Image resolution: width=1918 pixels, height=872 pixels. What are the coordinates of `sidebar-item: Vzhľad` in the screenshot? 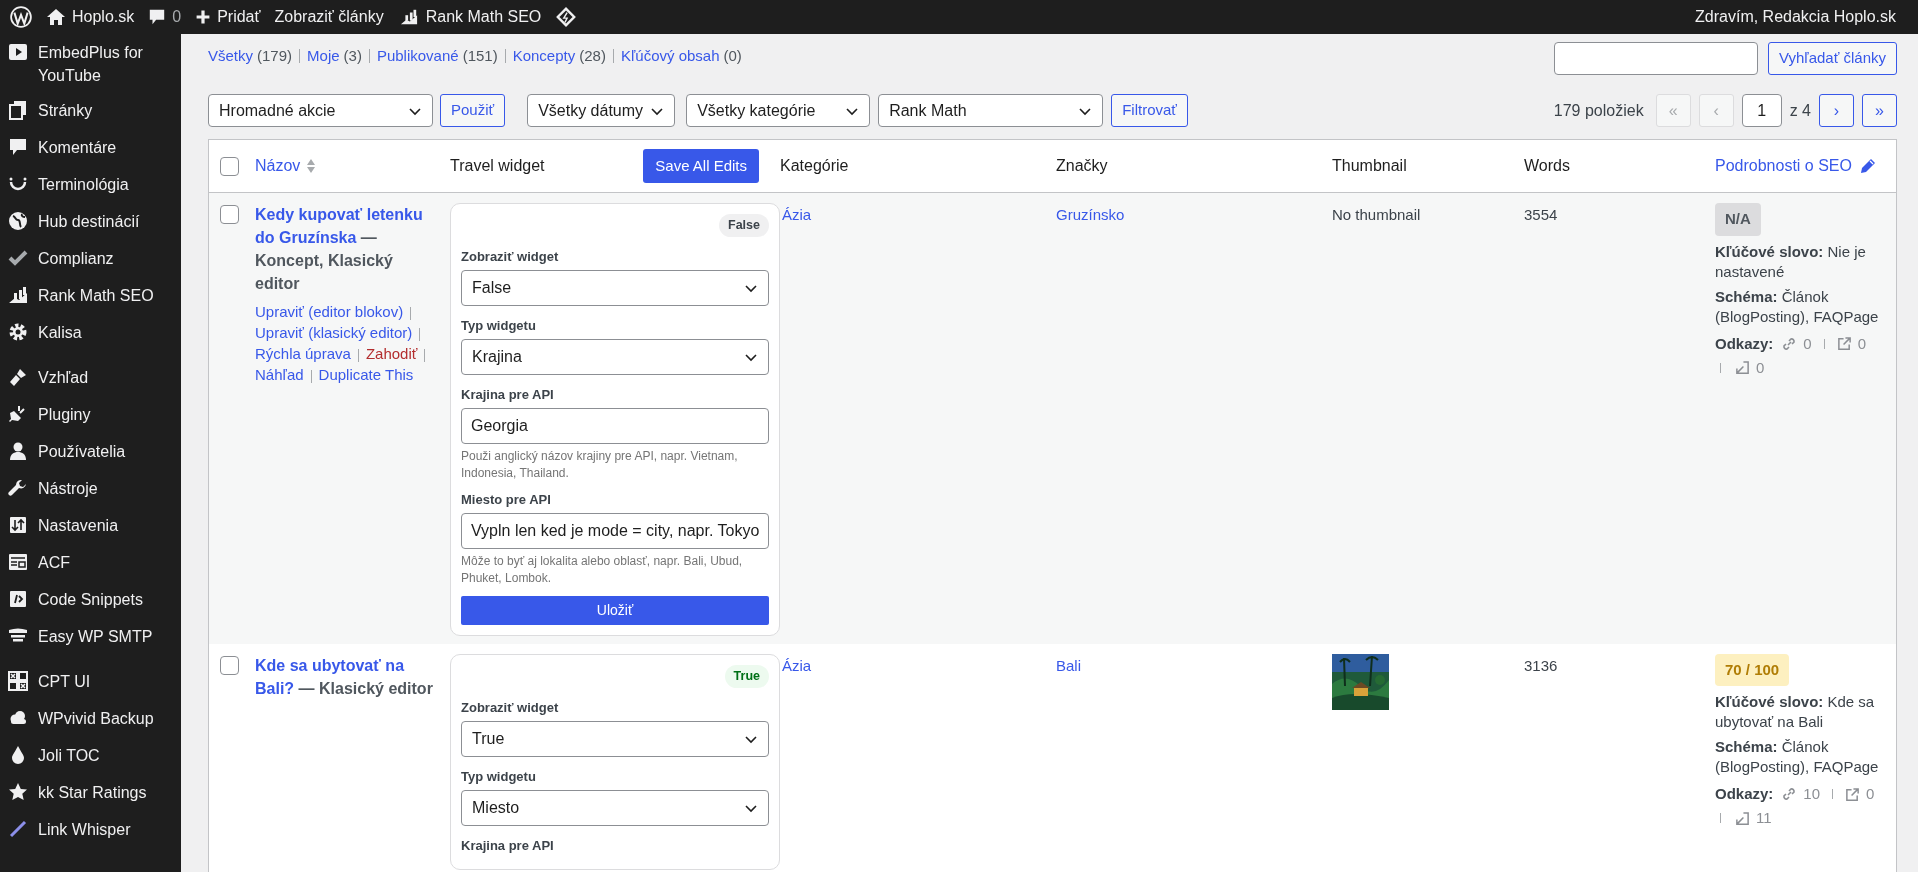 It's located at (90, 377).